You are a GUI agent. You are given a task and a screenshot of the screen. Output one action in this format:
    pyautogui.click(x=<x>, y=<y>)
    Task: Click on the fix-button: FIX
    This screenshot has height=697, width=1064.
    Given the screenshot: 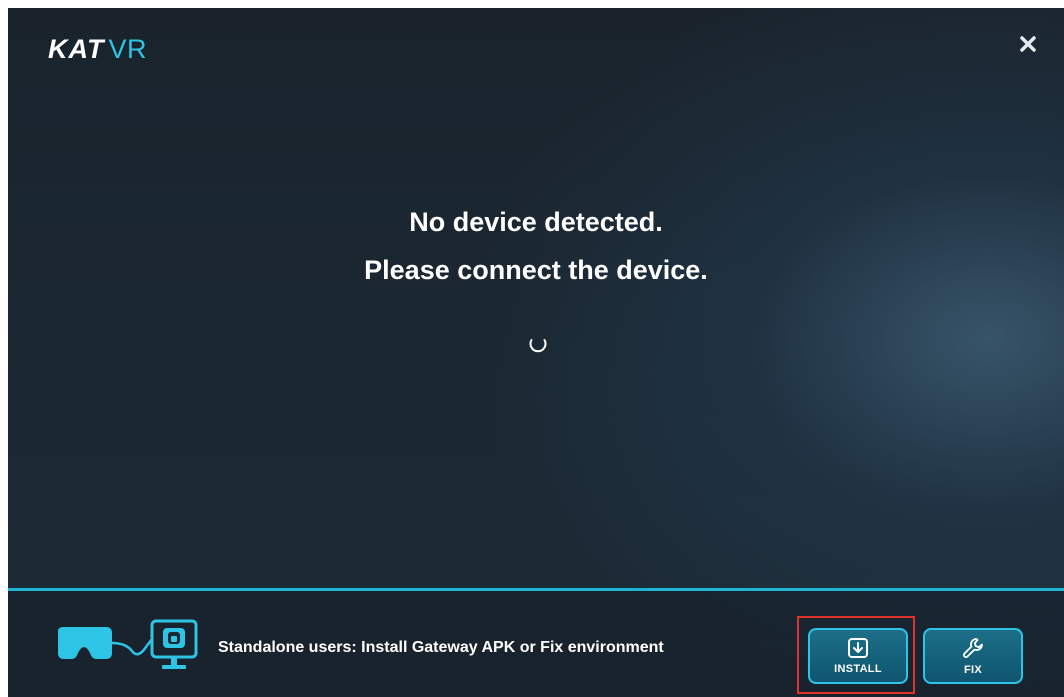 What is the action you would take?
    pyautogui.click(x=973, y=656)
    